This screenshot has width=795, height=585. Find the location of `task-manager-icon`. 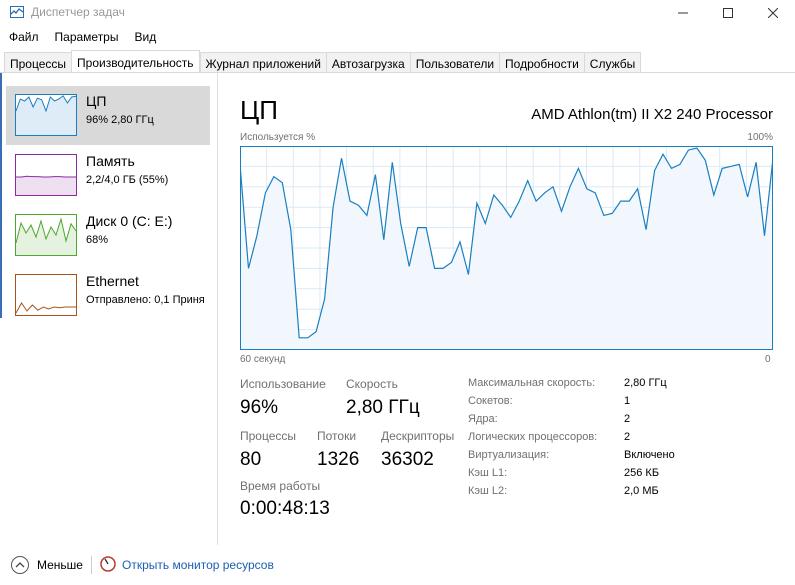

task-manager-icon is located at coordinates (17, 12).